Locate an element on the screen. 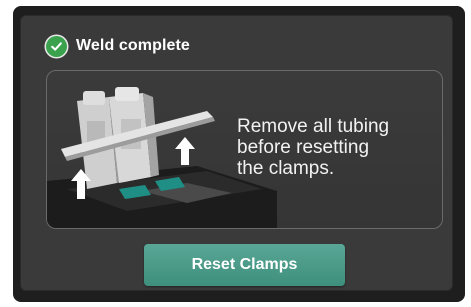 Image resolution: width=471 pixels, height=307 pixels. dialog-header: Weld complete is located at coordinates (118, 46).